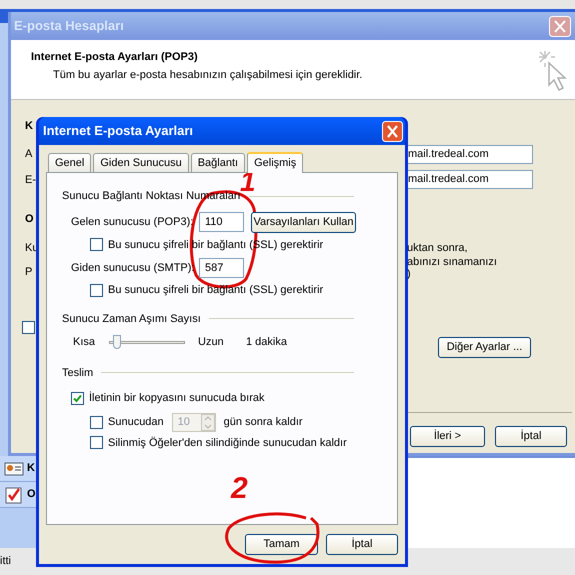  What do you see at coordinates (84, 342) in the screenshot?
I see `slider-min-label: Kısa` at bounding box center [84, 342].